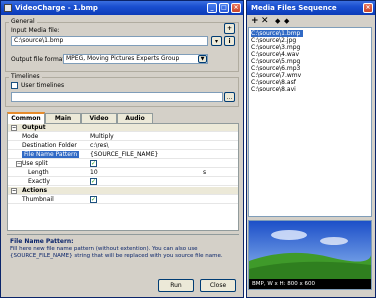 Image resolution: width=376 pixels, height=298 pixels. I want to click on property-name: Destination Folder, so click(49, 145).